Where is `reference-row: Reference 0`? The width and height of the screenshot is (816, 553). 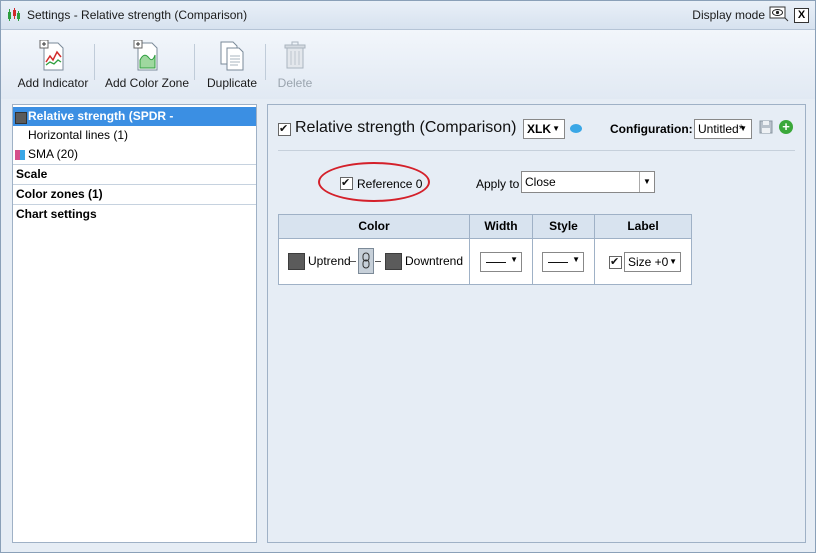 reference-row: Reference 0 is located at coordinates (381, 183).